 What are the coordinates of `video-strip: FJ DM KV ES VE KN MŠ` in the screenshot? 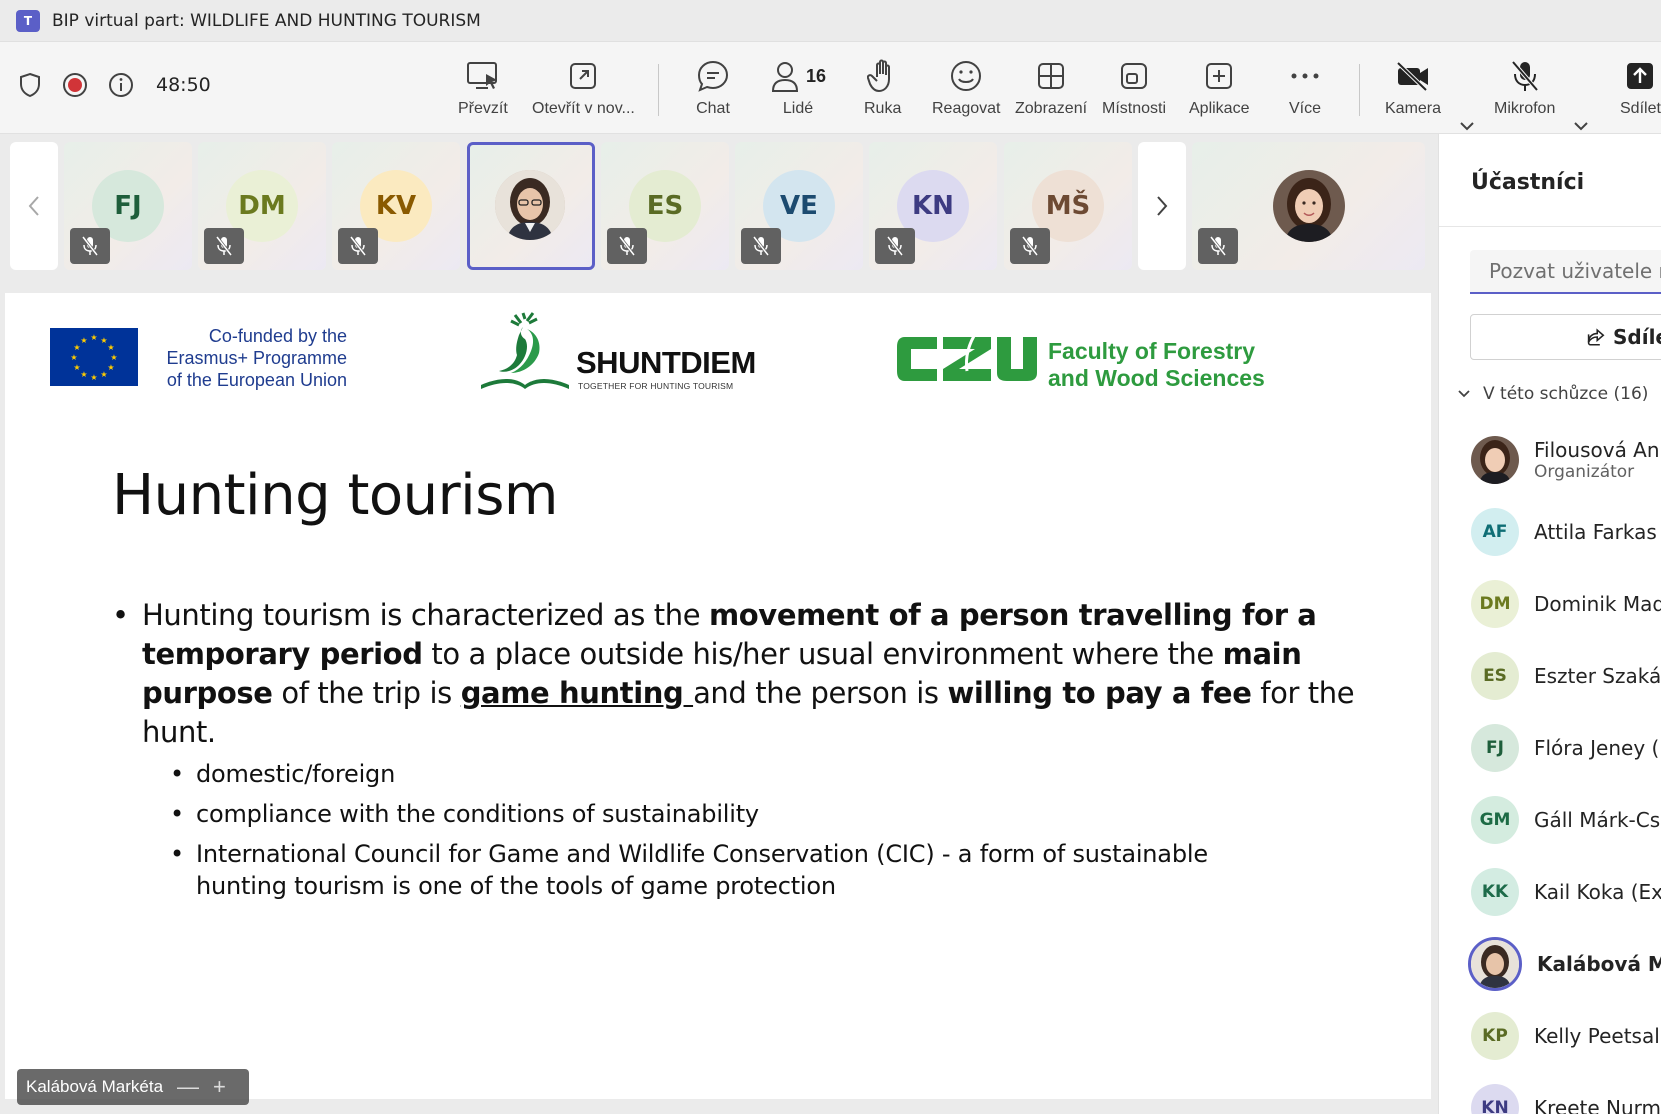 It's located at (717, 208).